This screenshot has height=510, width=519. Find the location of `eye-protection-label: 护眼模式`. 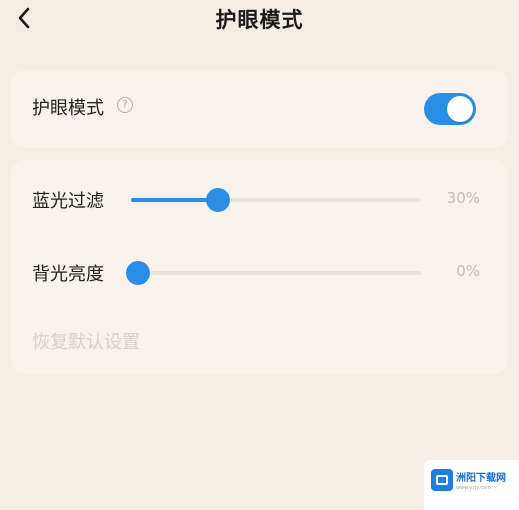

eye-protection-label: 护眼模式 is located at coordinates (68, 108).